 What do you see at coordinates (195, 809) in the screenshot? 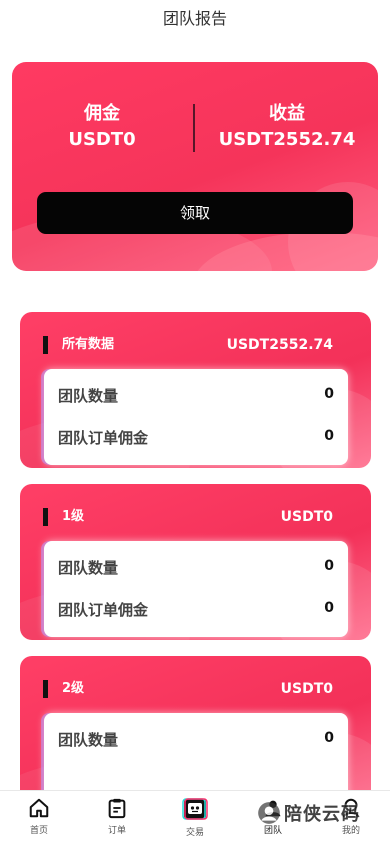
I see `robot-icon` at bounding box center [195, 809].